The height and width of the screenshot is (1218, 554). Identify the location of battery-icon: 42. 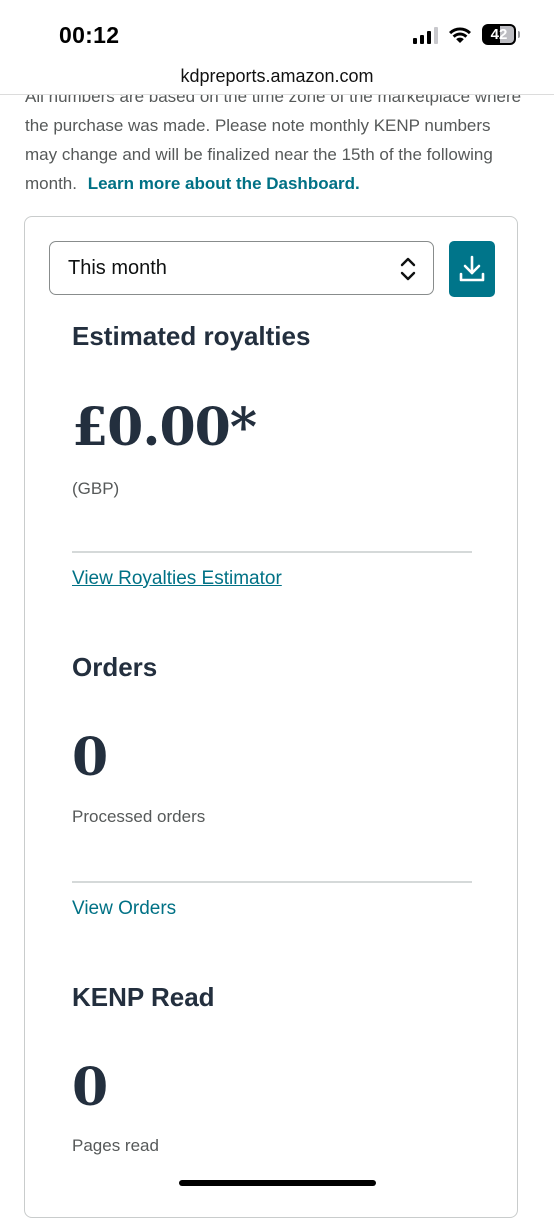
(501, 34).